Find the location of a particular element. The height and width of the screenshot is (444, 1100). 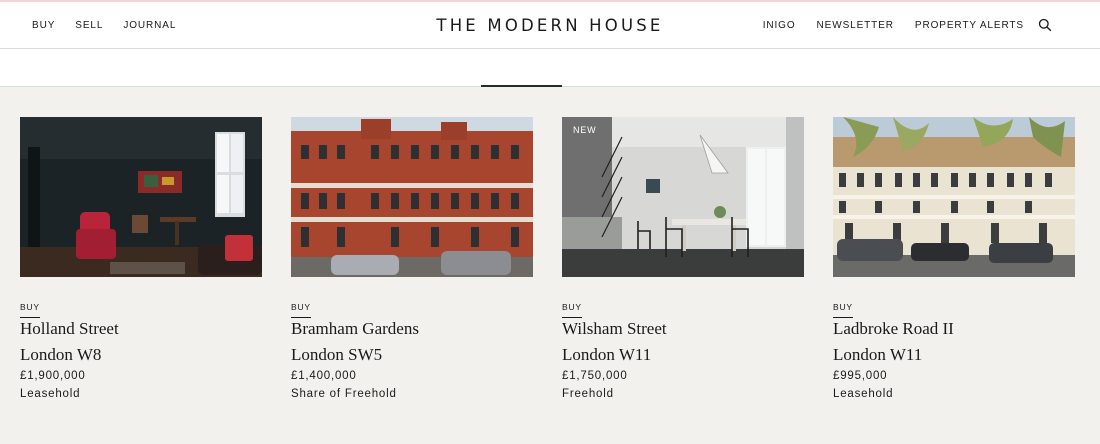

active-tab-indicator is located at coordinates (521, 86).